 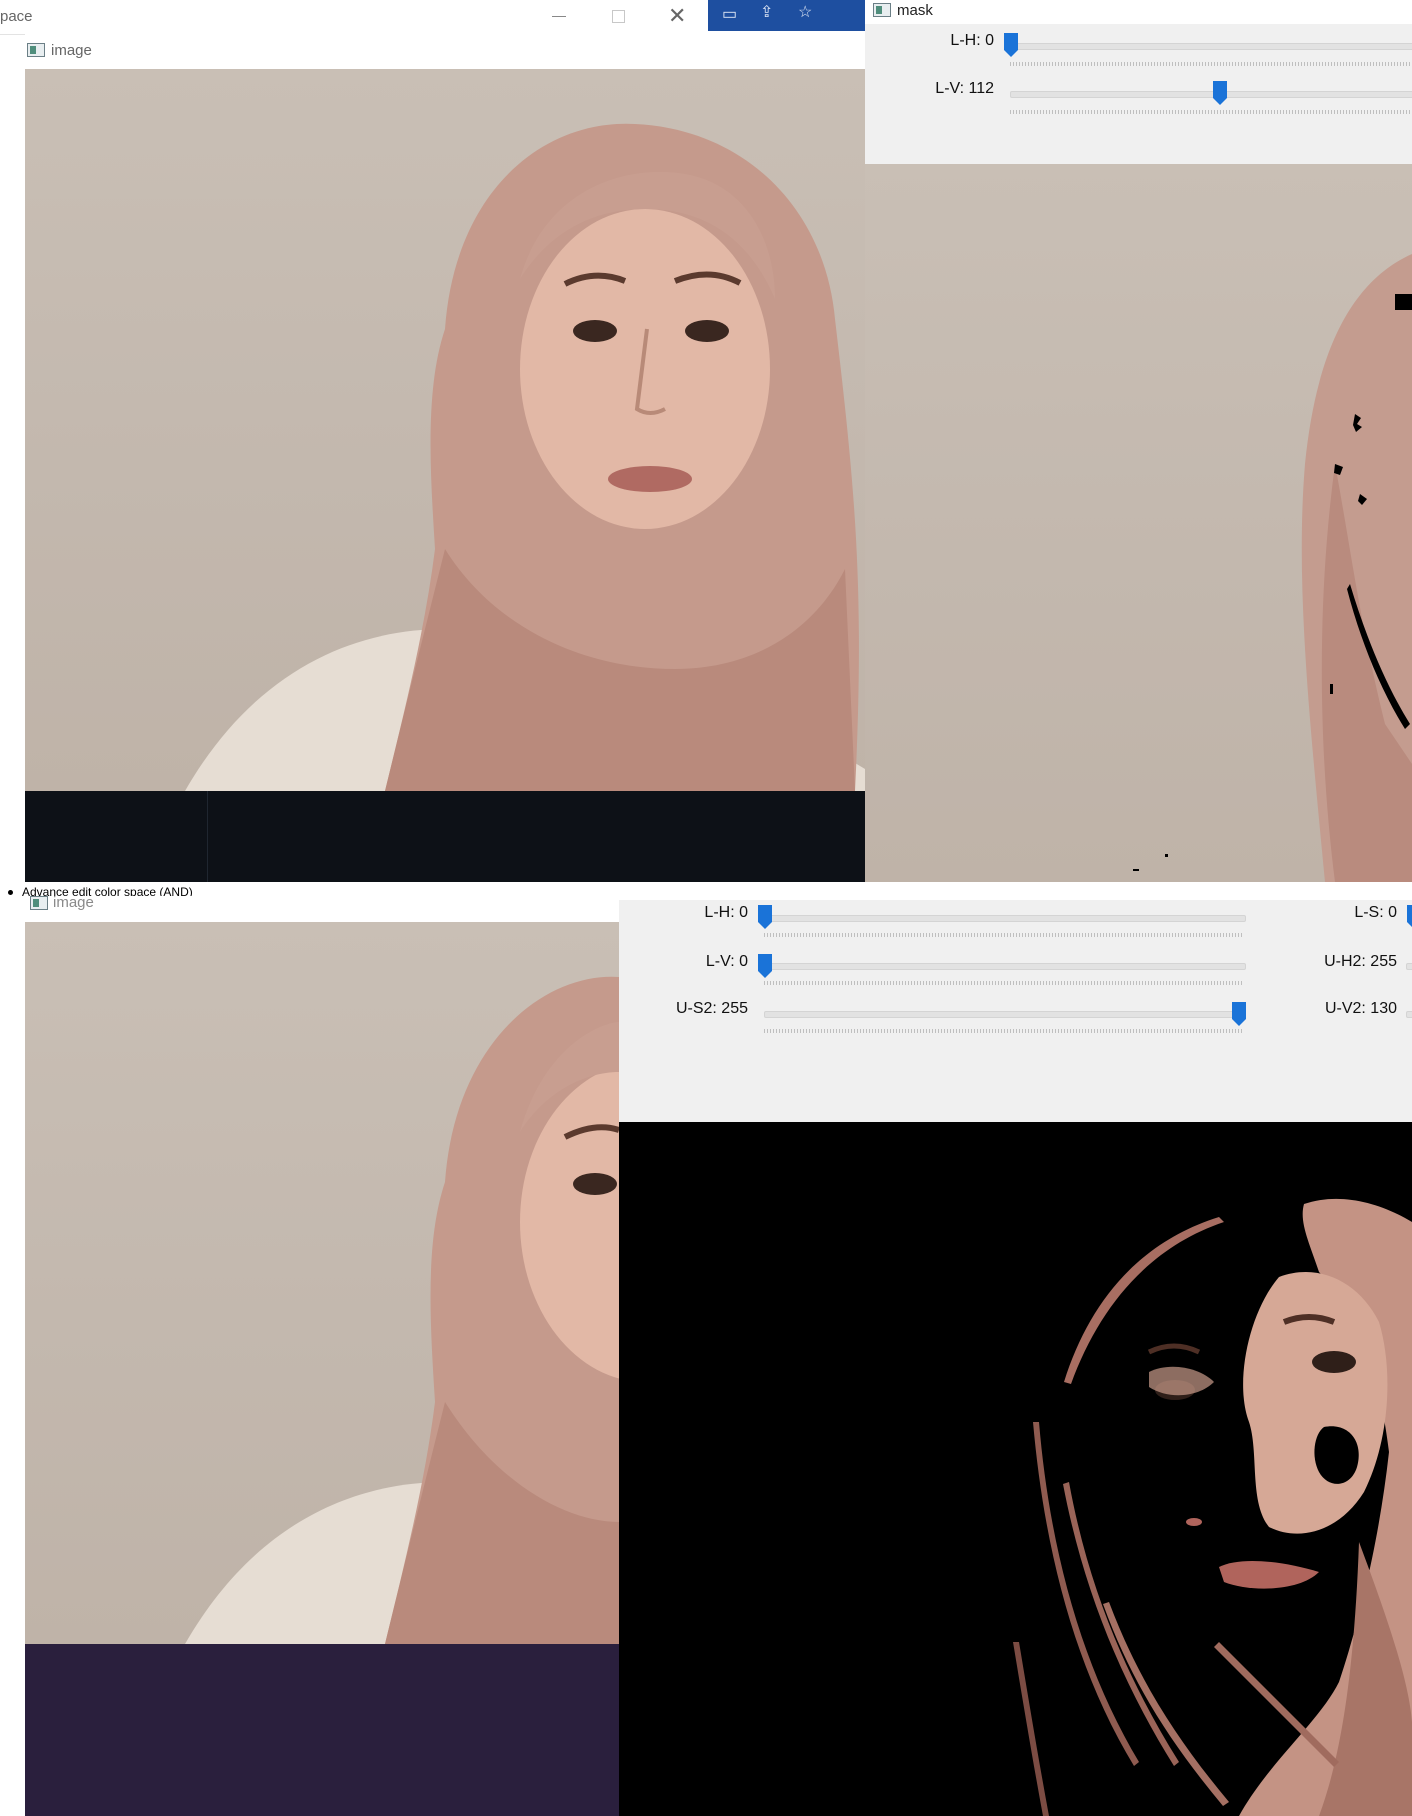 What do you see at coordinates (1212, 1507) in the screenshot?
I see `masked-portrait-illustration` at bounding box center [1212, 1507].